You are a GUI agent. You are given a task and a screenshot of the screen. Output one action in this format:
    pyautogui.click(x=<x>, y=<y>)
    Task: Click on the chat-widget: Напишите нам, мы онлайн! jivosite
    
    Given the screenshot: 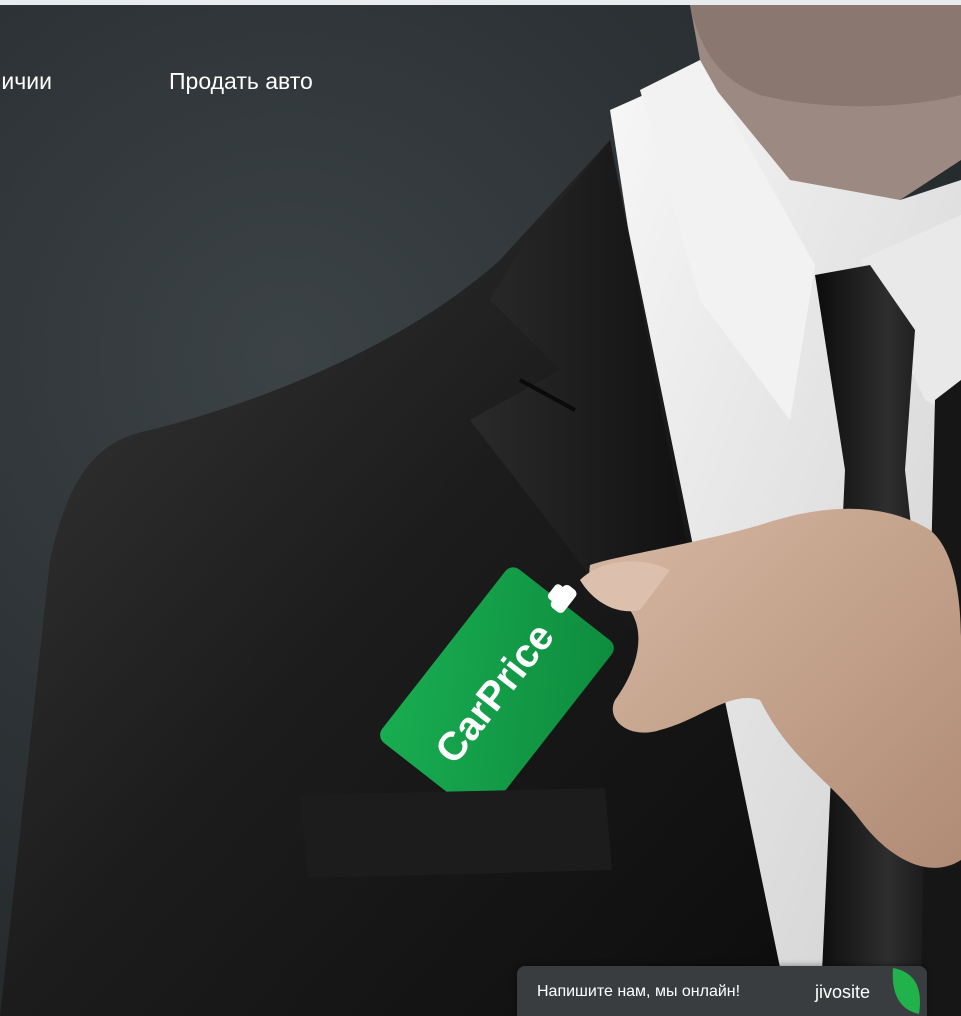 What is the action you would take?
    pyautogui.click(x=722, y=991)
    